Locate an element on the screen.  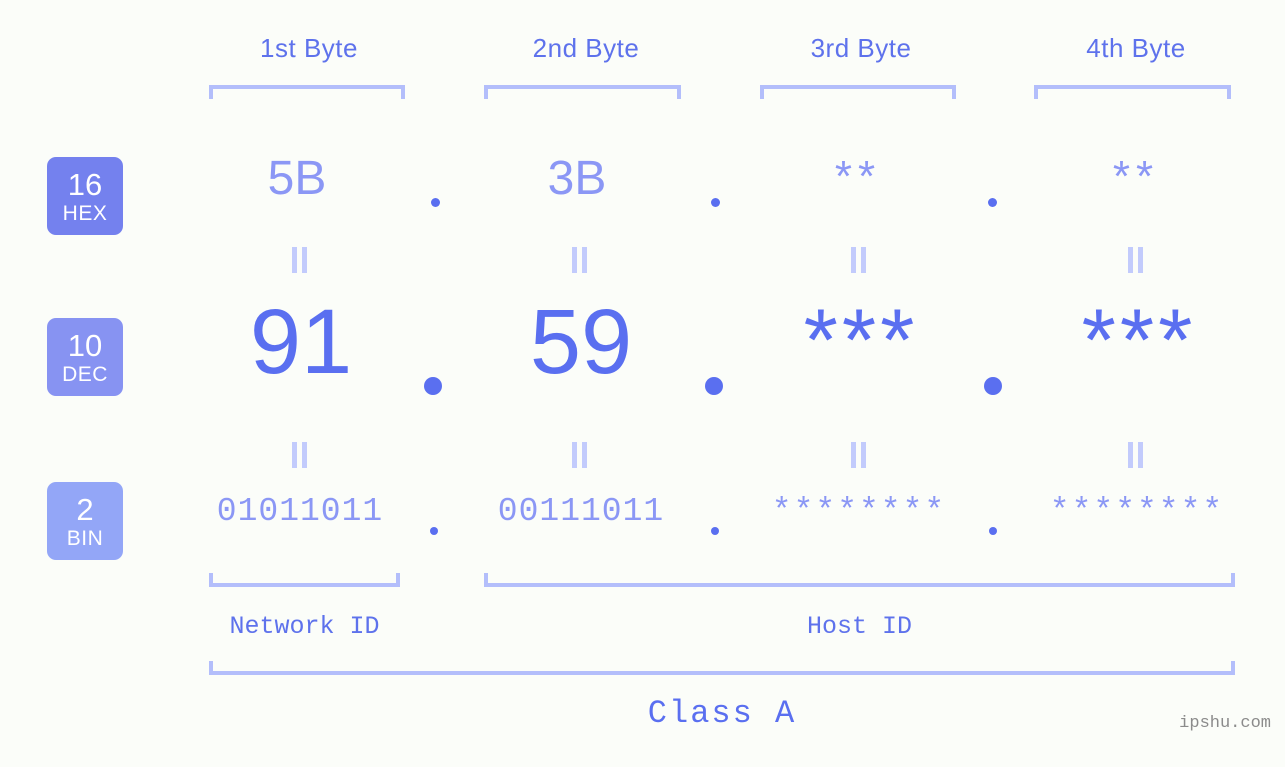
byte-header-label-3: 3rd Byte is located at coordinates (861, 48).